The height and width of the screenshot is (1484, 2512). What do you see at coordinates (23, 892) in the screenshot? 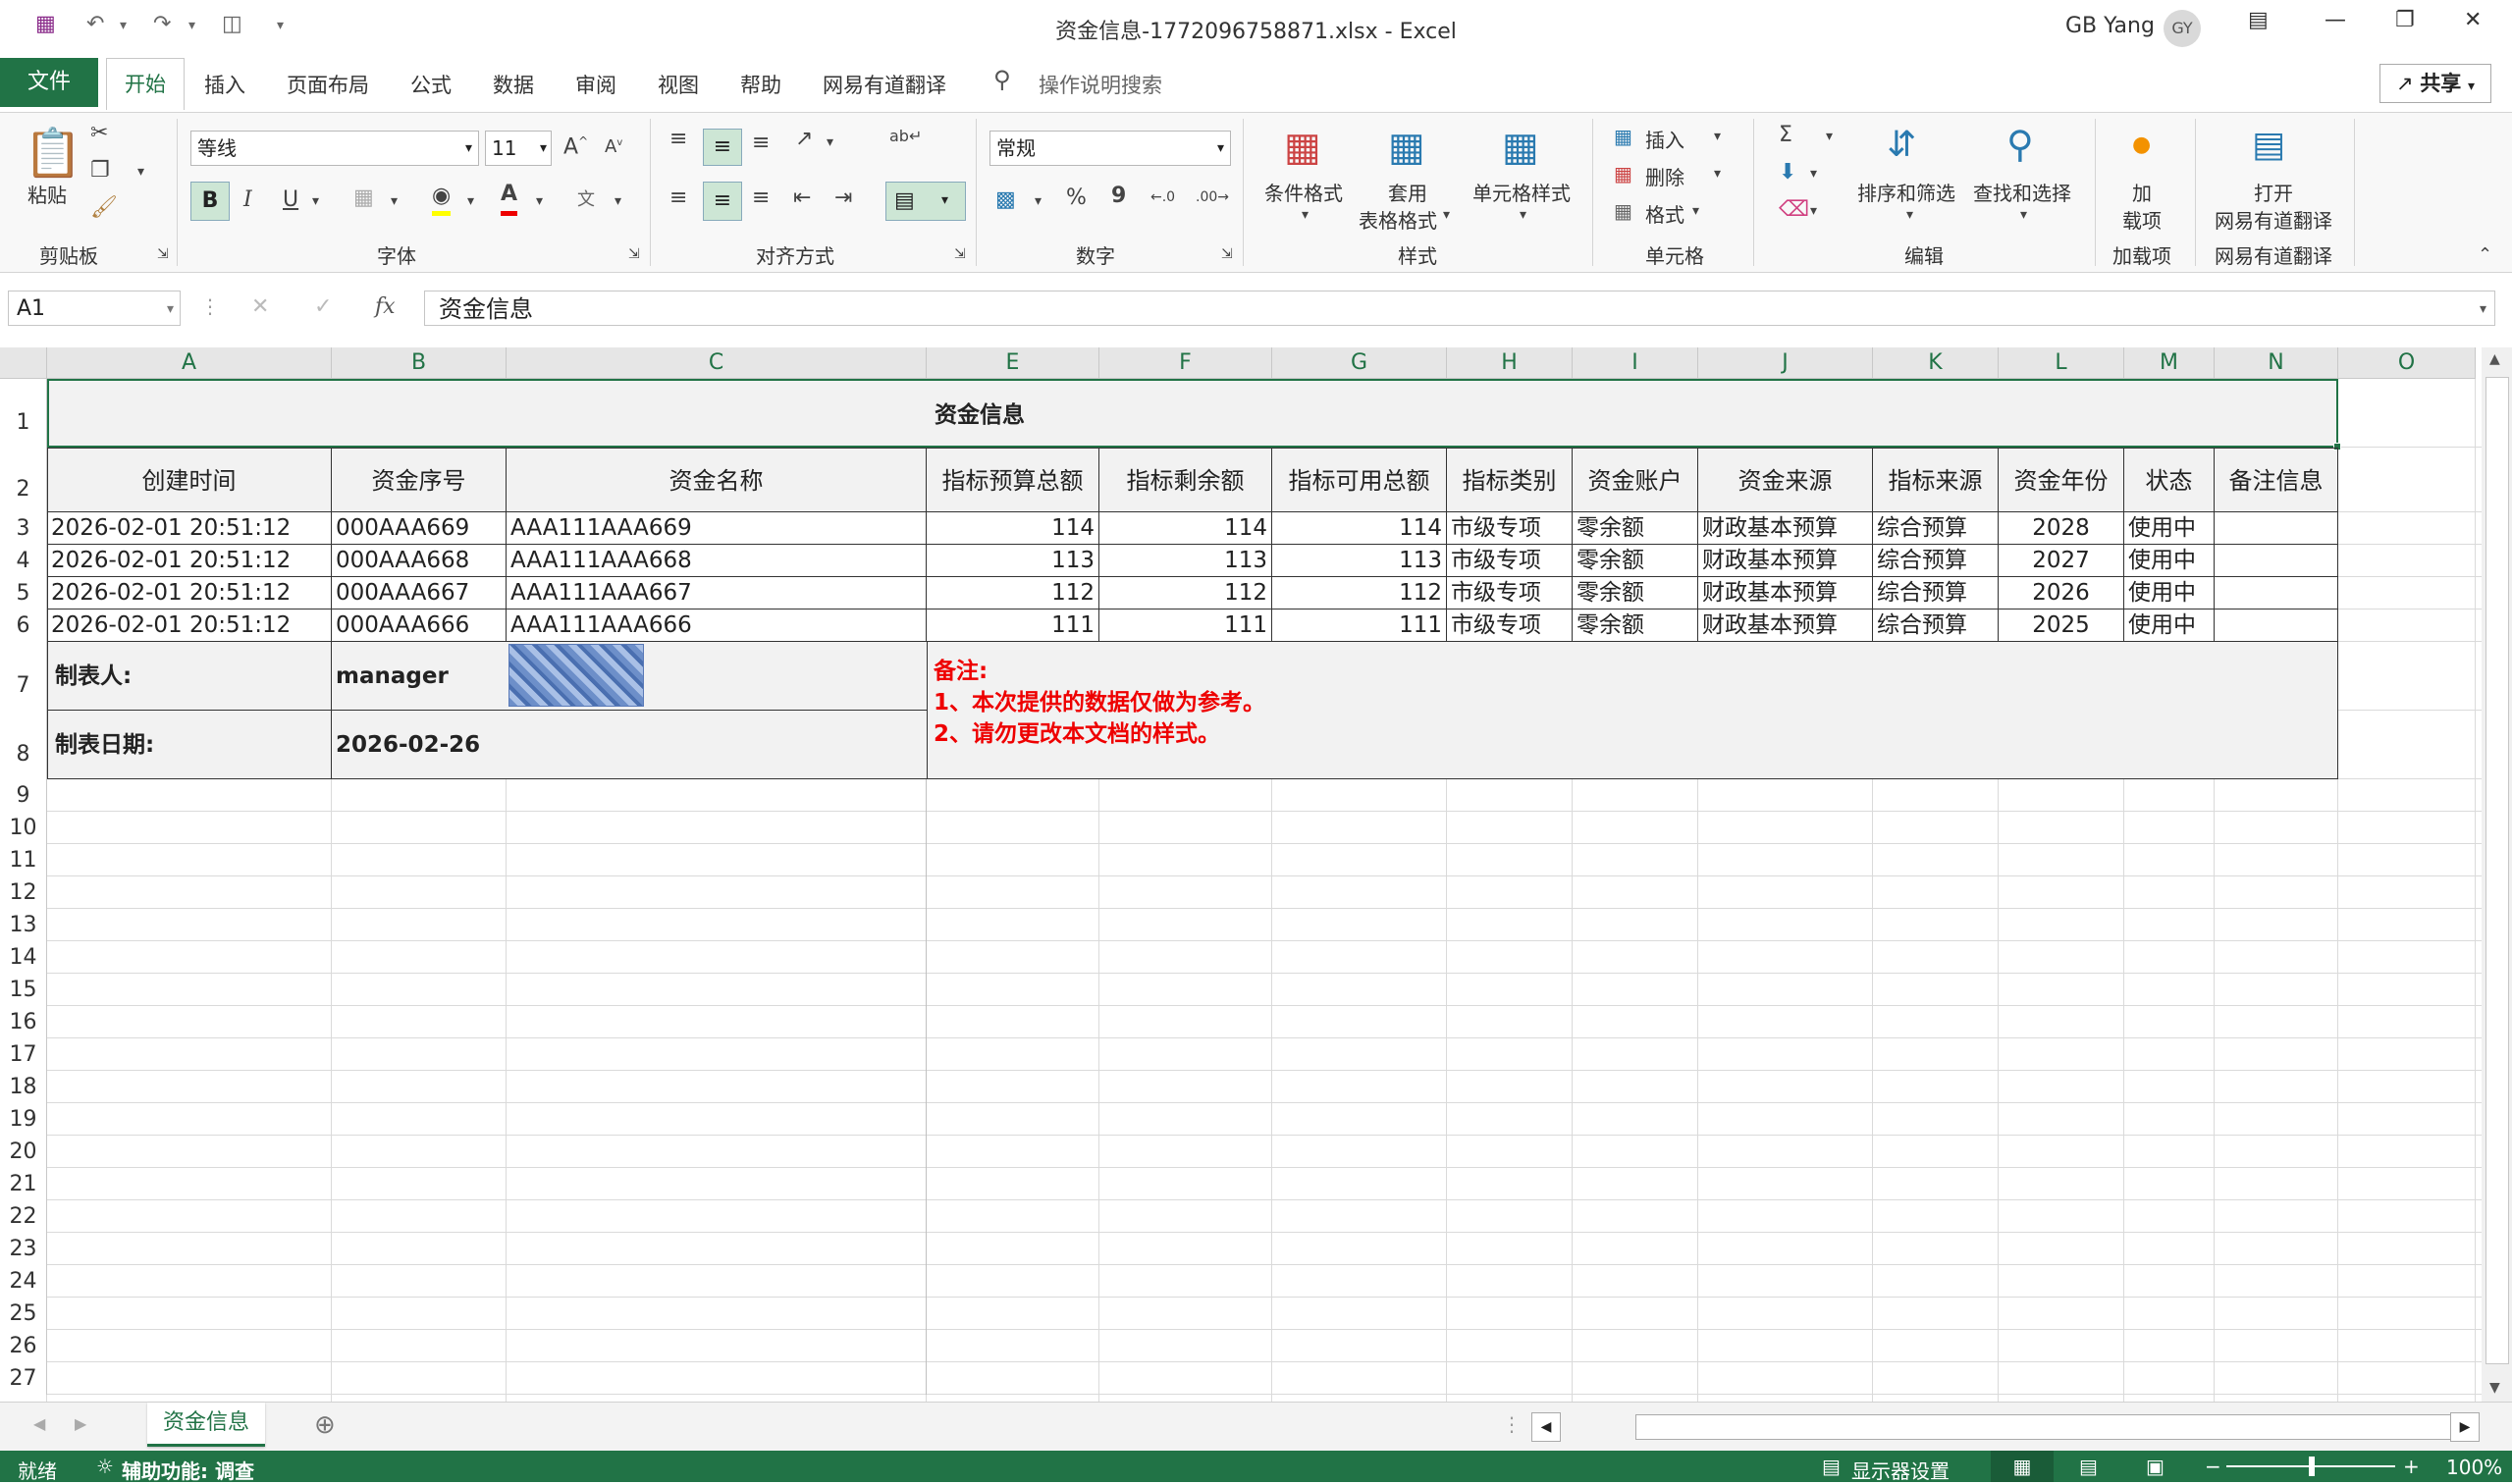
I see `row-header: 12` at bounding box center [23, 892].